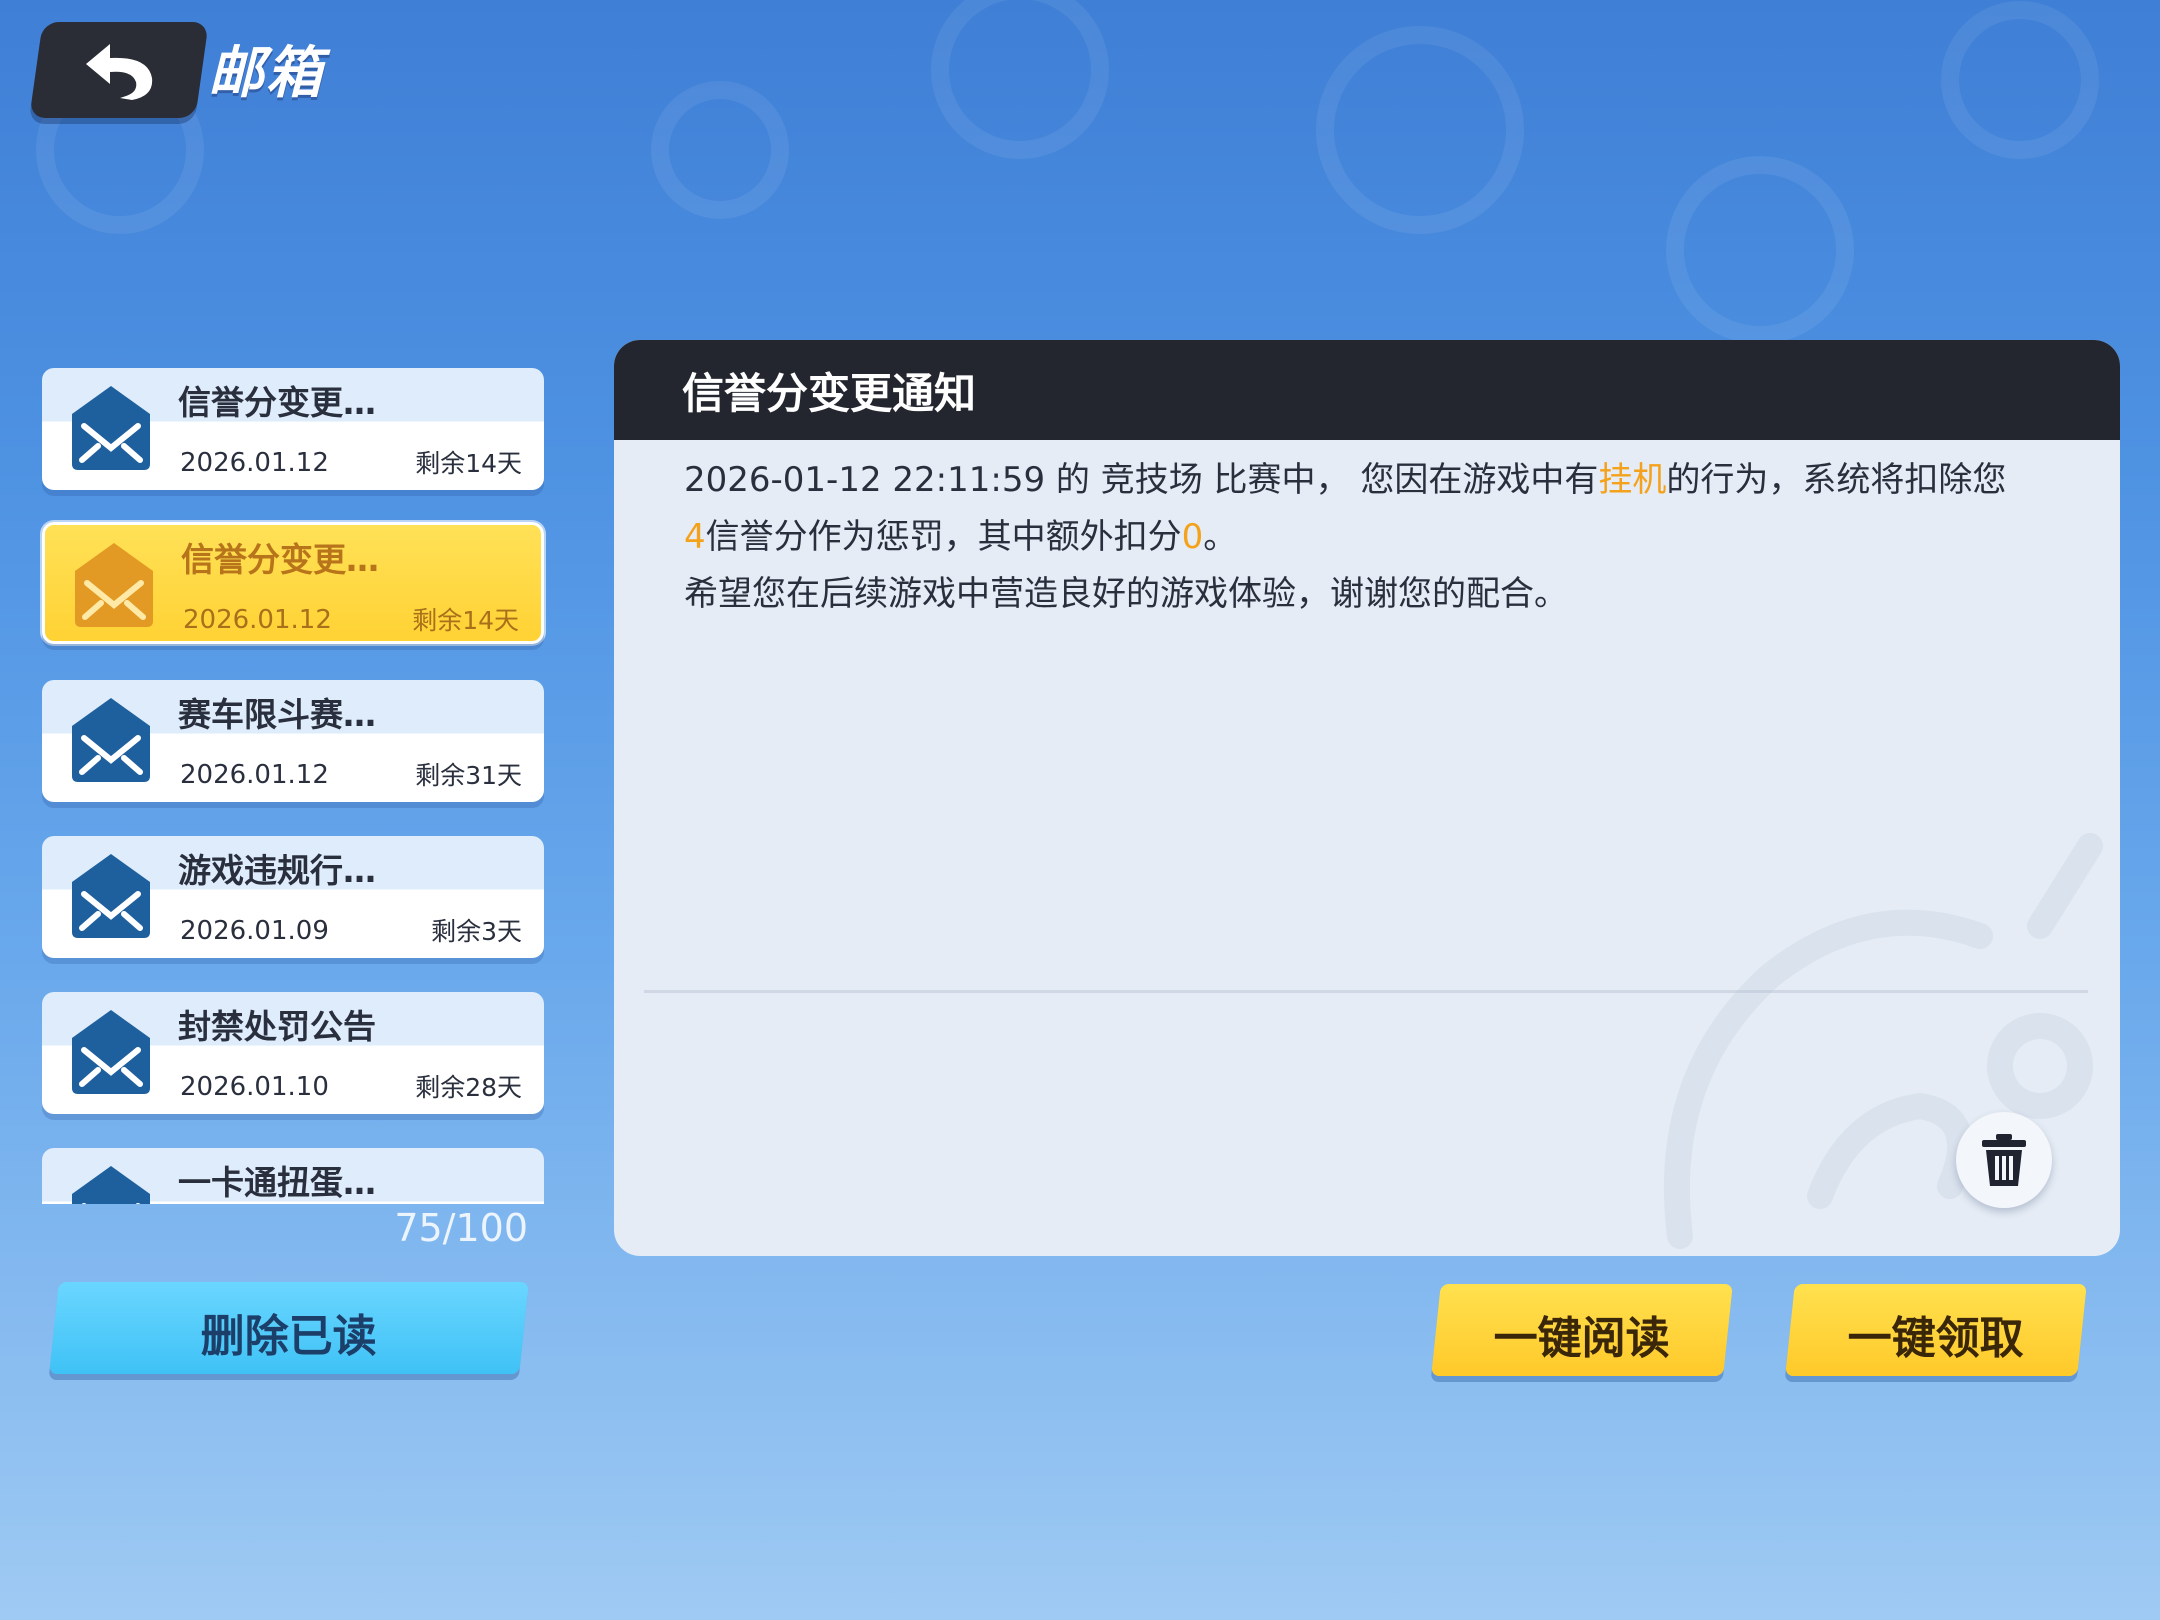 Image resolution: width=2160 pixels, height=1620 pixels. Describe the element at coordinates (476, 931) in the screenshot. I see `mail-remaining: 剩余3天` at that location.